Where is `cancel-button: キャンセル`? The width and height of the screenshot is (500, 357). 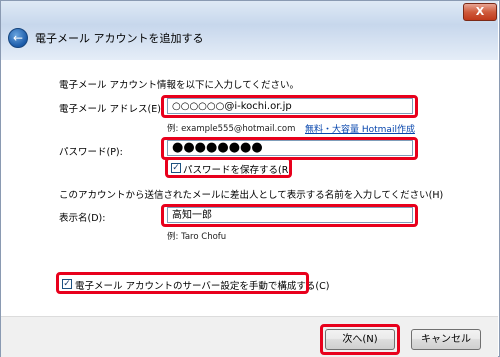
cancel-button: キャンセル is located at coordinates (446, 339).